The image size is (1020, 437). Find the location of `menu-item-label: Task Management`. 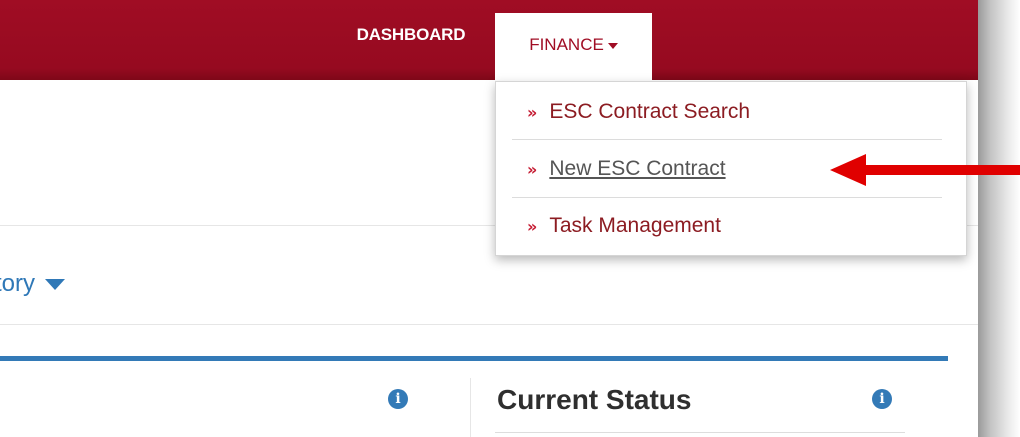

menu-item-label: Task Management is located at coordinates (635, 225).